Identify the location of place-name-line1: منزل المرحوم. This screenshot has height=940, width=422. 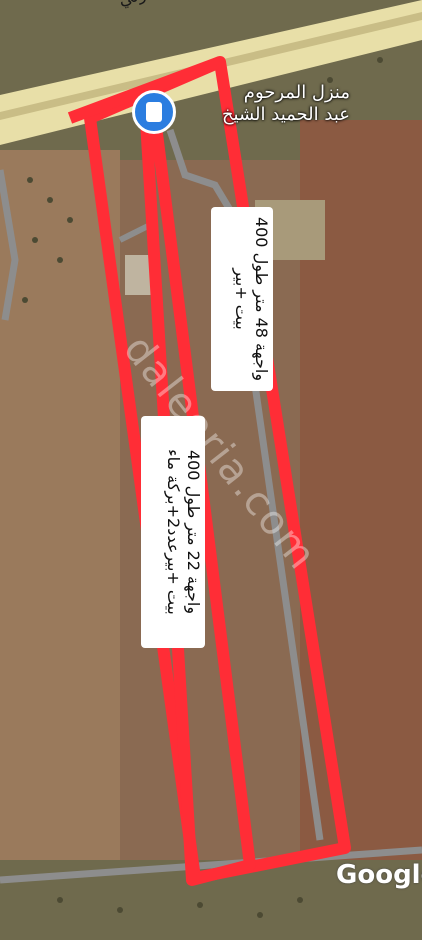
(296, 92).